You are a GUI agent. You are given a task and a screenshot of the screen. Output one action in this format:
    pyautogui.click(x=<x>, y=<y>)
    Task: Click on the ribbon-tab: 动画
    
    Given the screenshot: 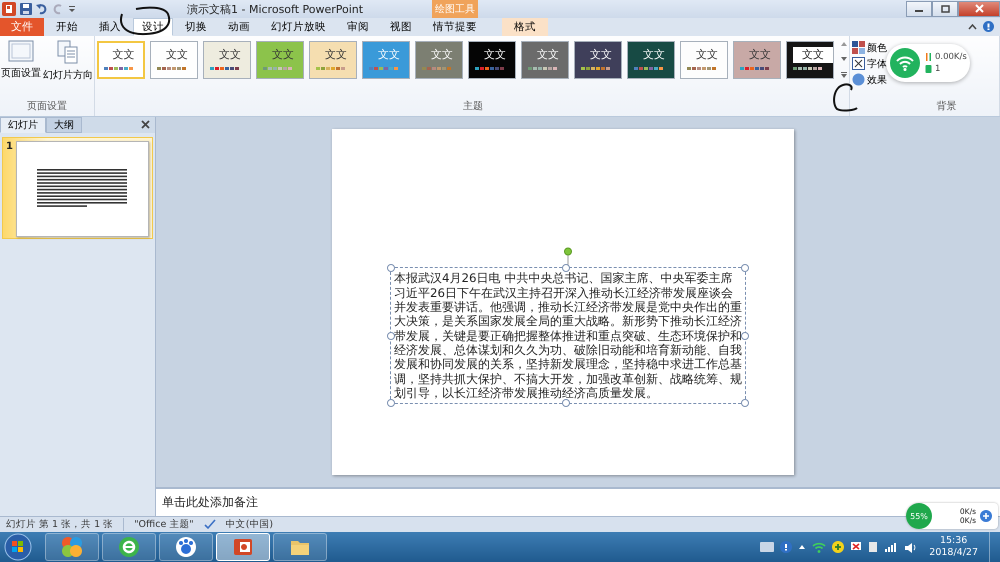 What is the action you would take?
    pyautogui.click(x=239, y=27)
    